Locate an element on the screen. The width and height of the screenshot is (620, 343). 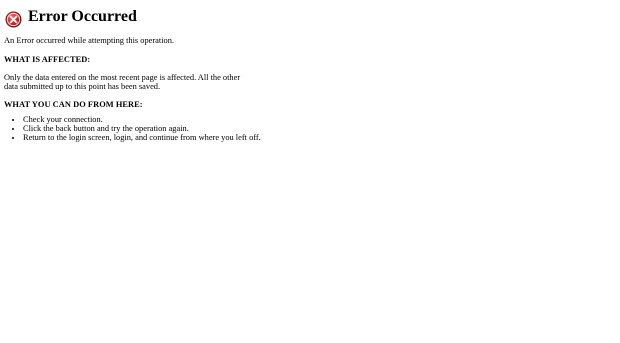
page-title: Error Occurred is located at coordinates (82, 16).